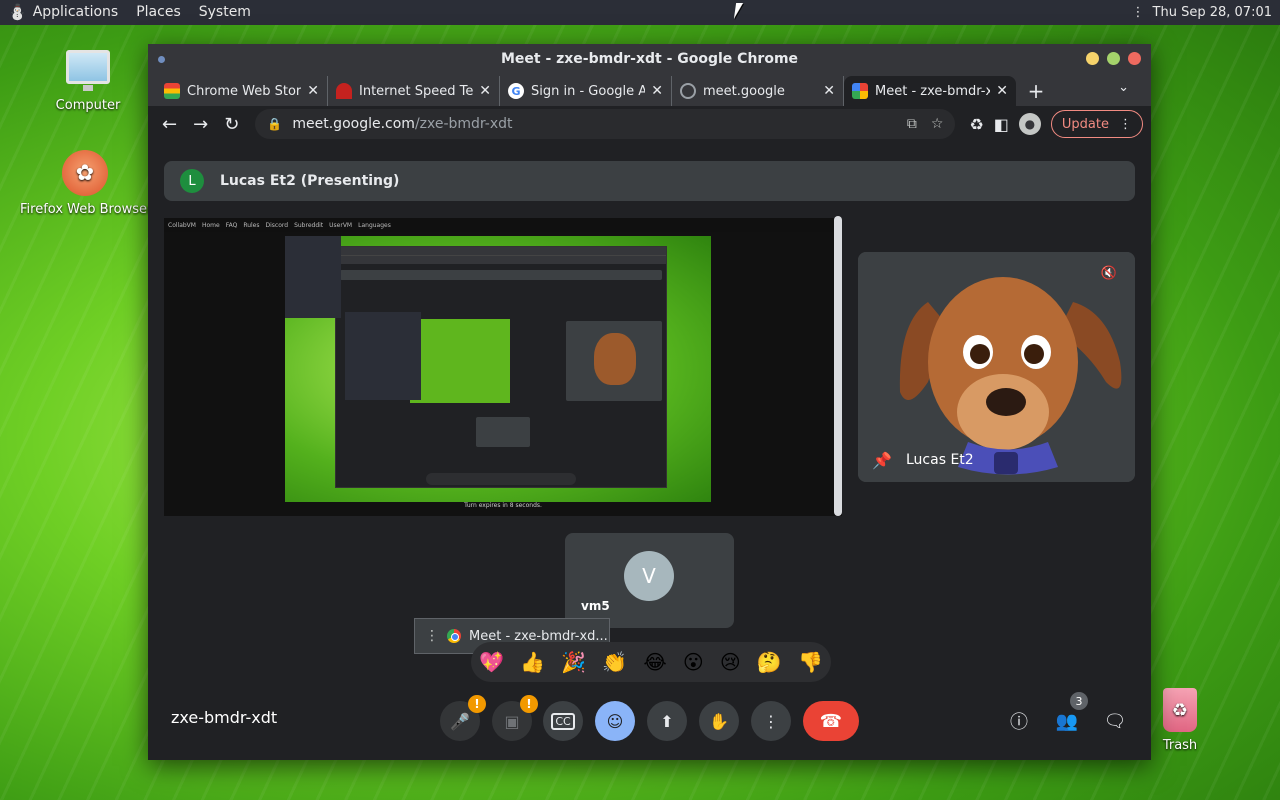 Image resolution: width=1280 pixels, height=800 pixels. Describe the element at coordinates (912, 124) in the screenshot. I see `share-icon: ⧉` at that location.